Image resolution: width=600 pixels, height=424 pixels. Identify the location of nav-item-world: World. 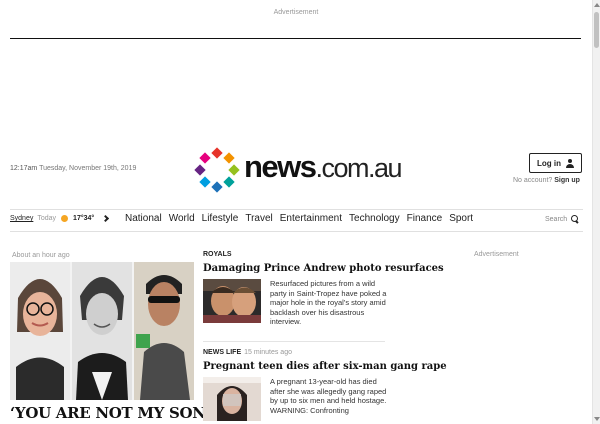
(182, 218).